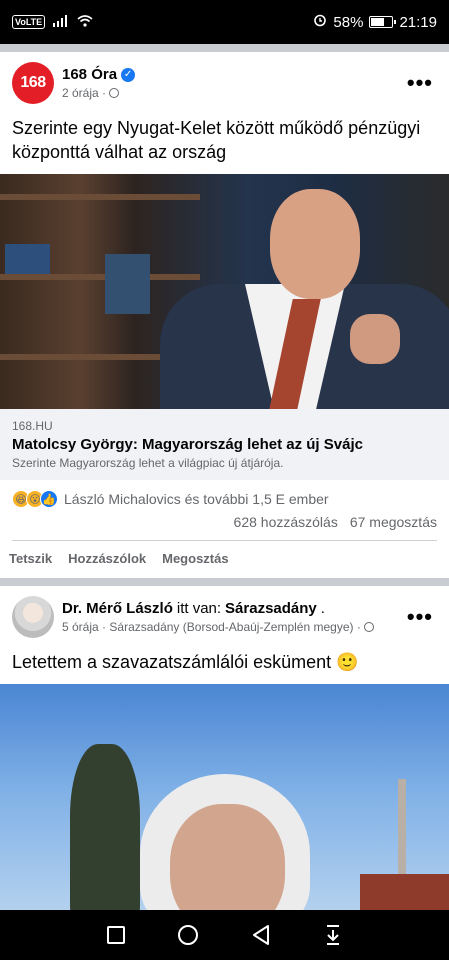  I want to click on back-button, so click(261, 935).